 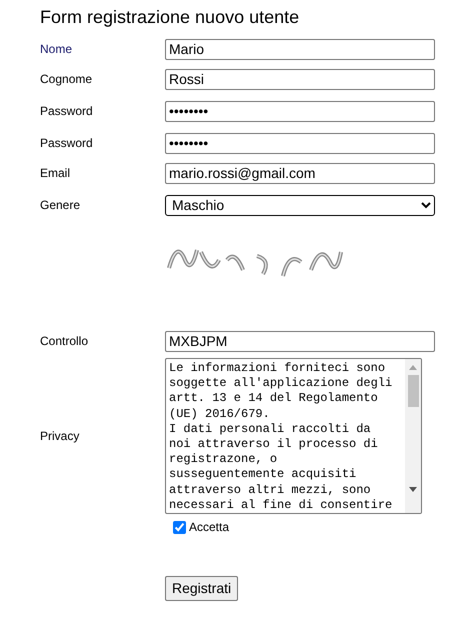 What do you see at coordinates (300, 49) in the screenshot?
I see `text-field: Mario` at bounding box center [300, 49].